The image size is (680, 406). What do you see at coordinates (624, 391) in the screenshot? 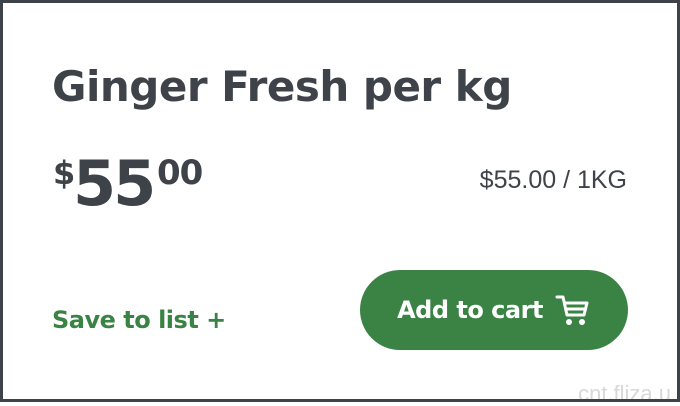
I see `watermark-text: cnt.fliza.u` at bounding box center [624, 391].